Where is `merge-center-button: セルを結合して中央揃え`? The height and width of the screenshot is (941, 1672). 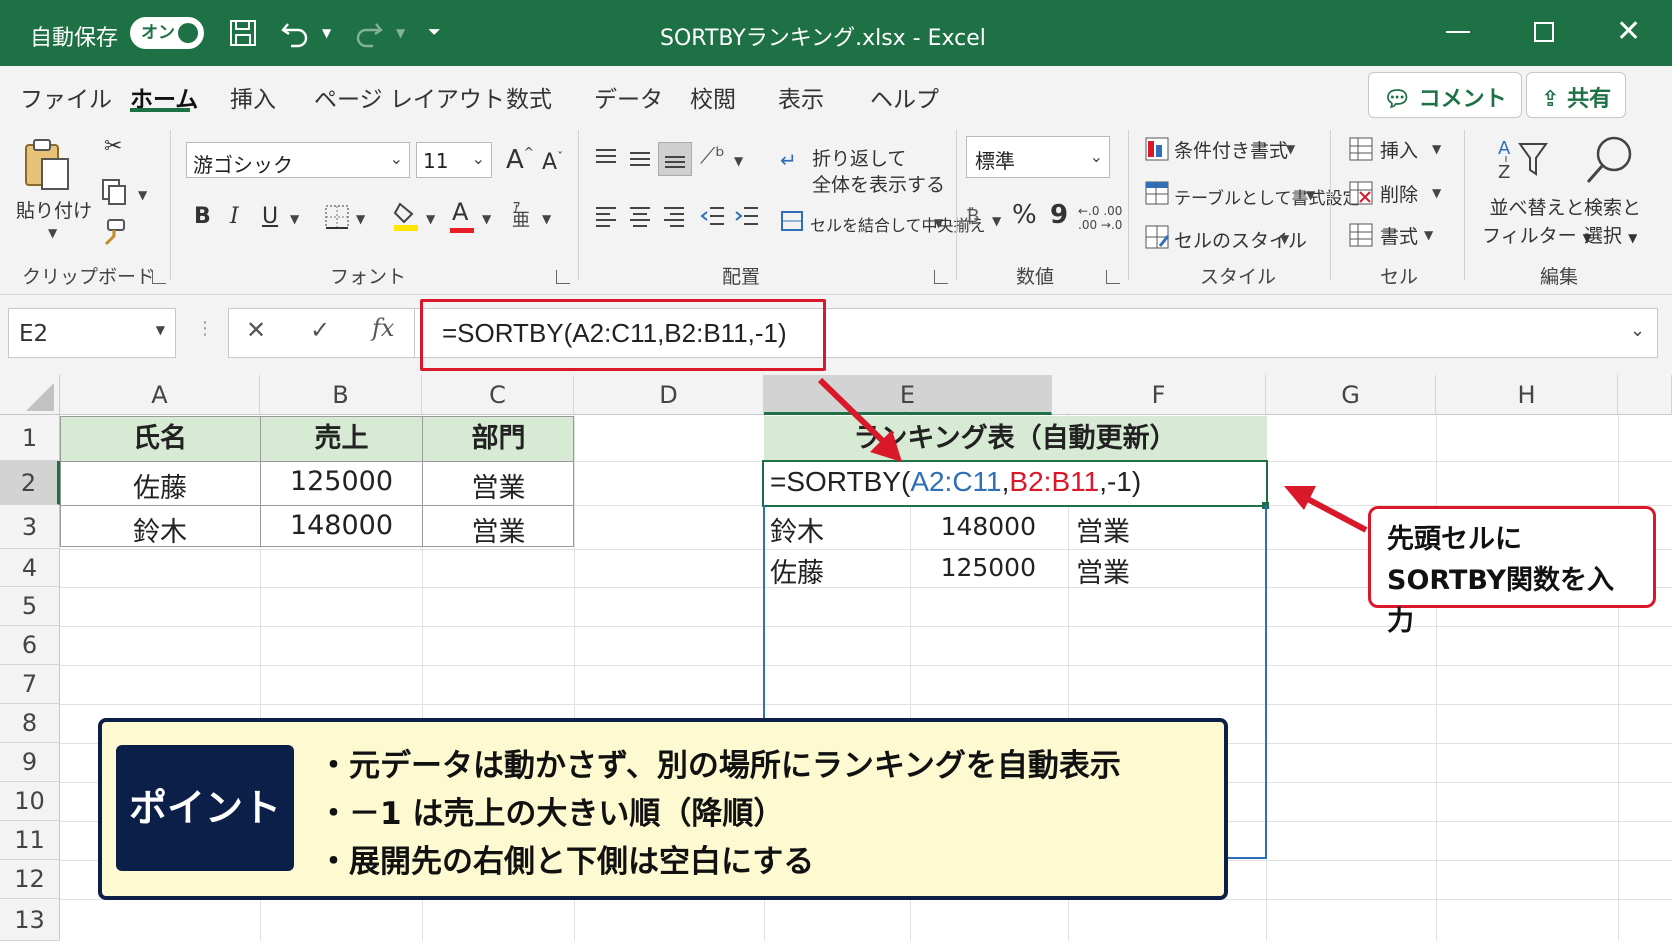
merge-center-button: セルを結合して中央揃え is located at coordinates (898, 224).